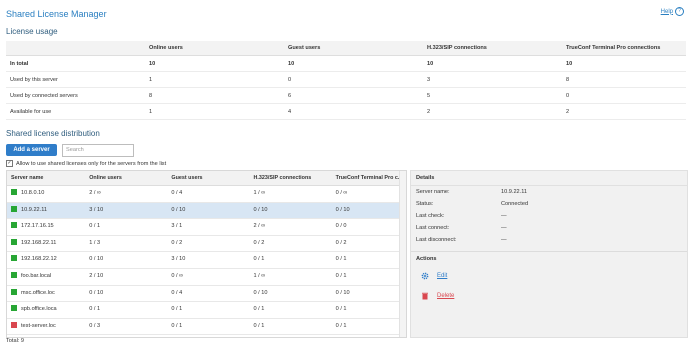  What do you see at coordinates (445, 296) in the screenshot?
I see `delete-label: Delete` at bounding box center [445, 296].